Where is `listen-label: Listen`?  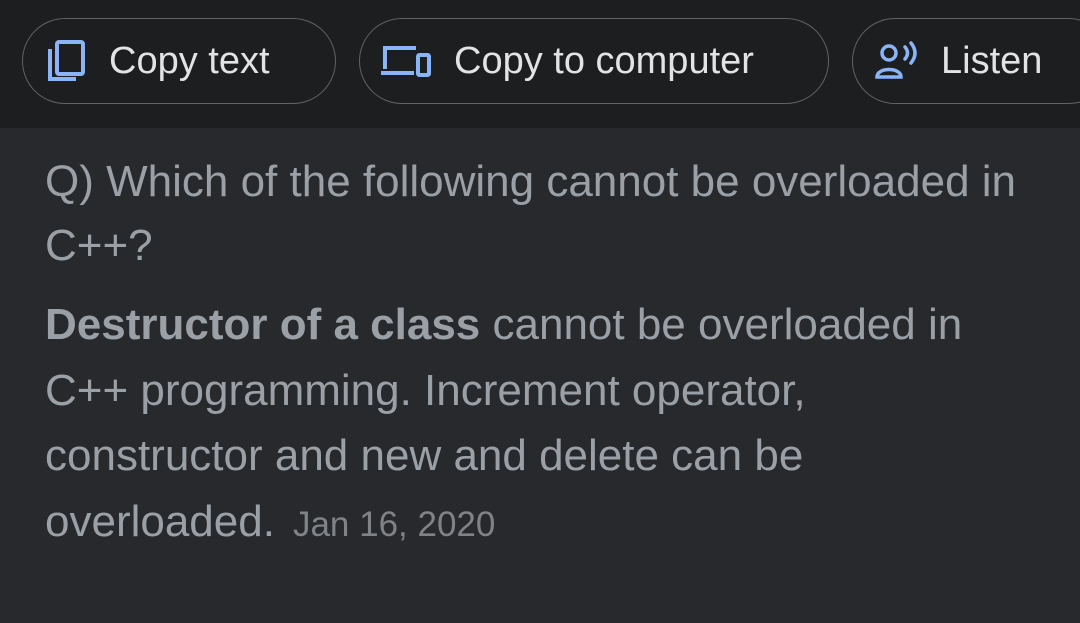
listen-label: Listen is located at coordinates (992, 60).